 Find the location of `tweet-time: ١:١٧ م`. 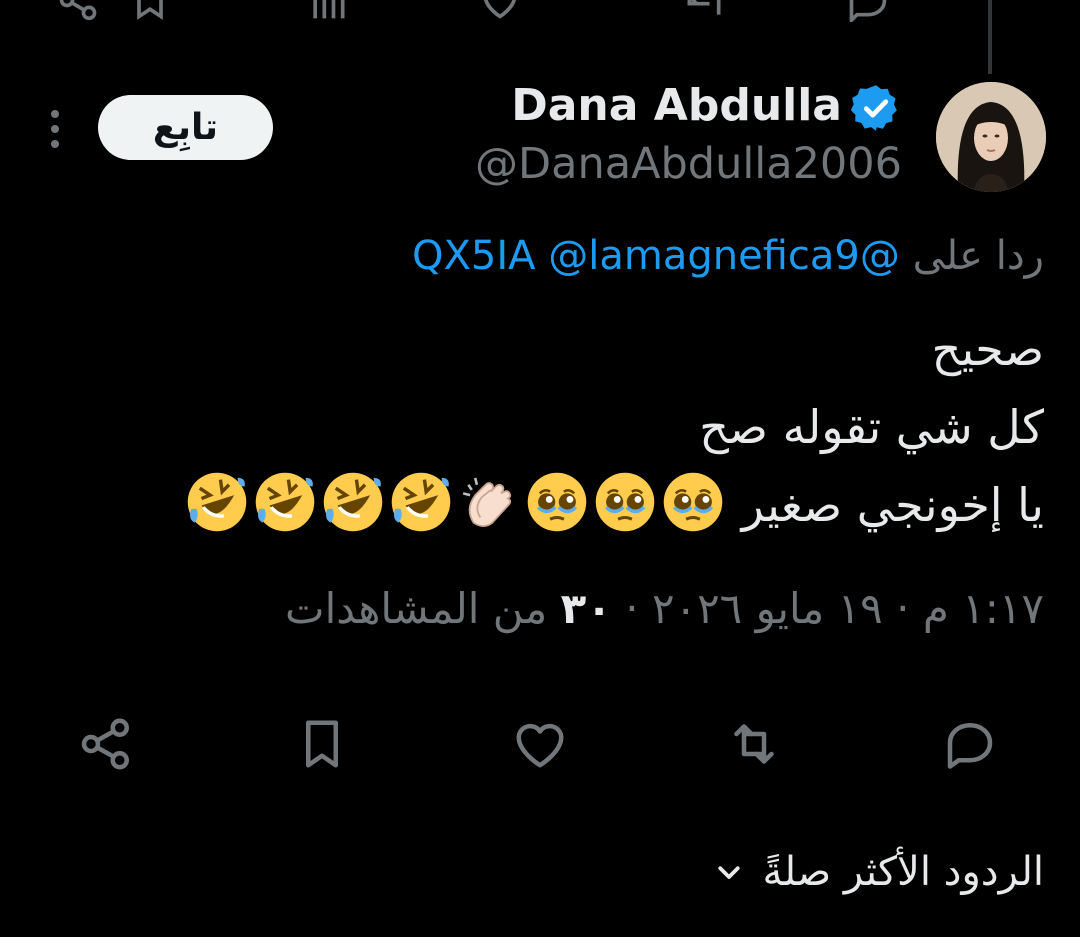

tweet-time: ١:١٧ م is located at coordinates (983, 608).